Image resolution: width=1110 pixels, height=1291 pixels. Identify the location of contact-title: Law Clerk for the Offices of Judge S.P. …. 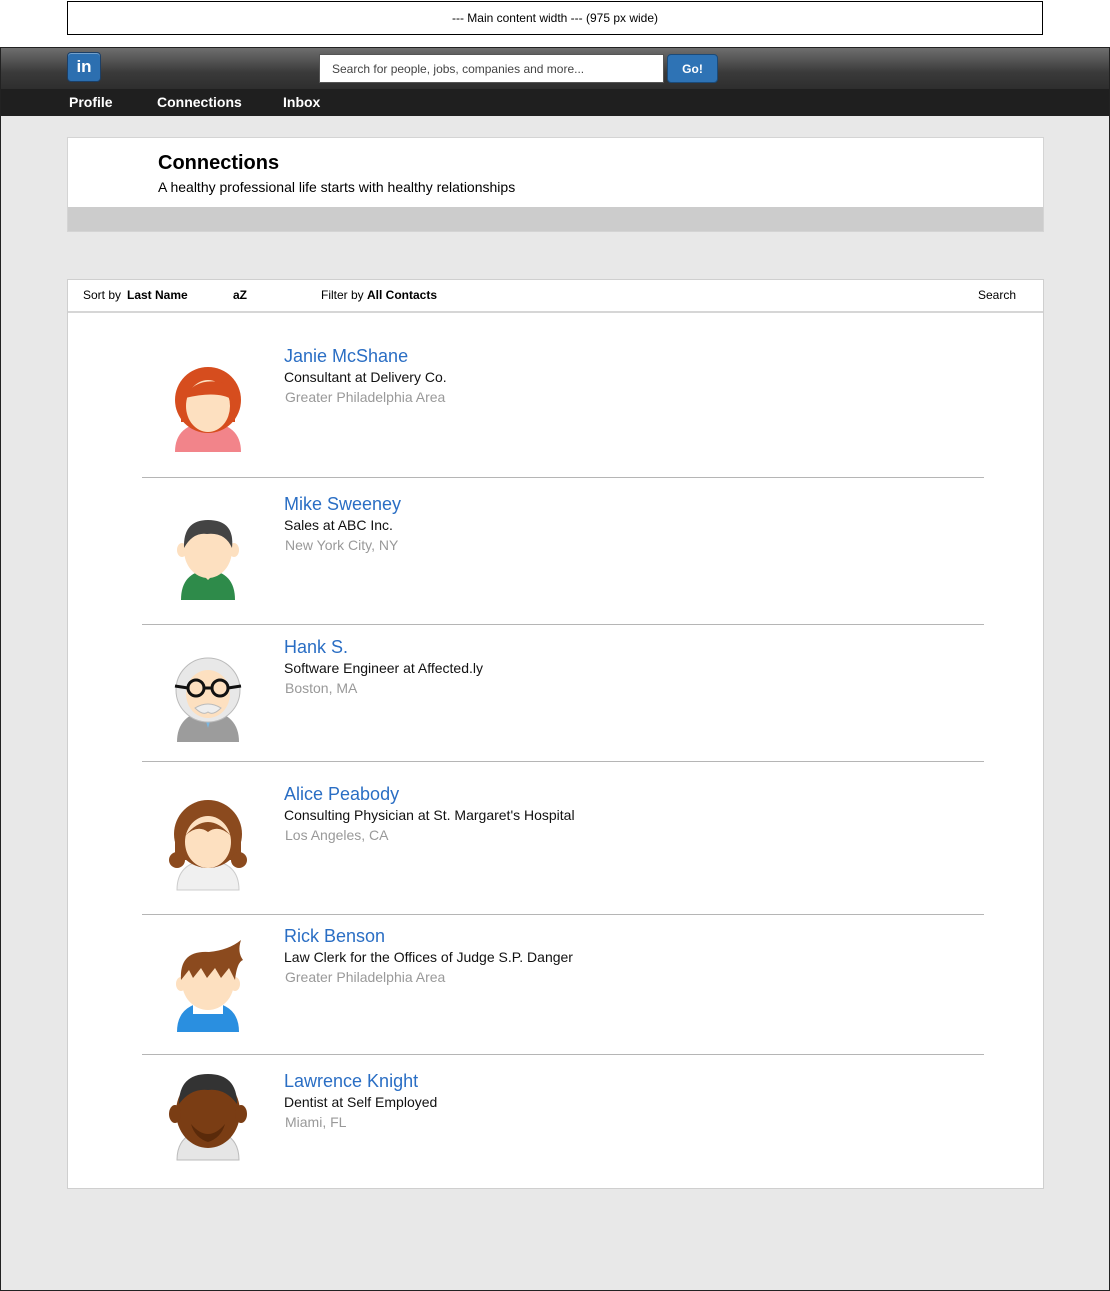
(428, 957).